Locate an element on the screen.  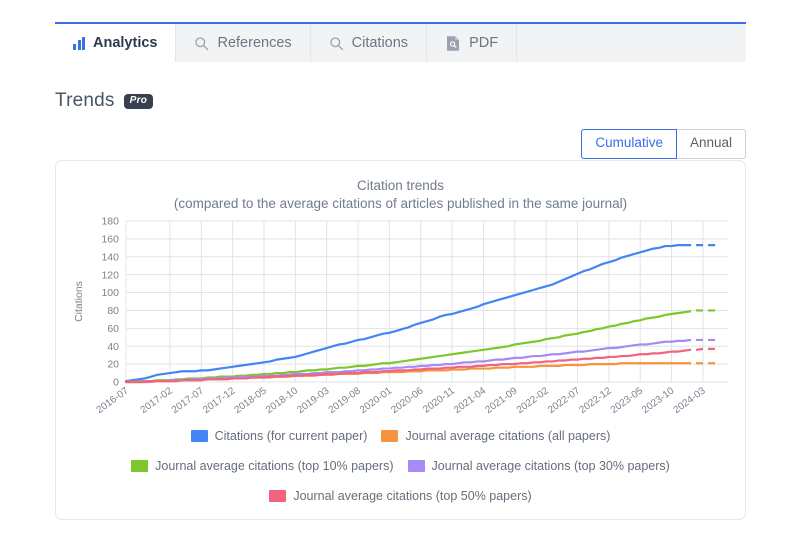
tab-pdf-label: PDF is located at coordinates (484, 43).